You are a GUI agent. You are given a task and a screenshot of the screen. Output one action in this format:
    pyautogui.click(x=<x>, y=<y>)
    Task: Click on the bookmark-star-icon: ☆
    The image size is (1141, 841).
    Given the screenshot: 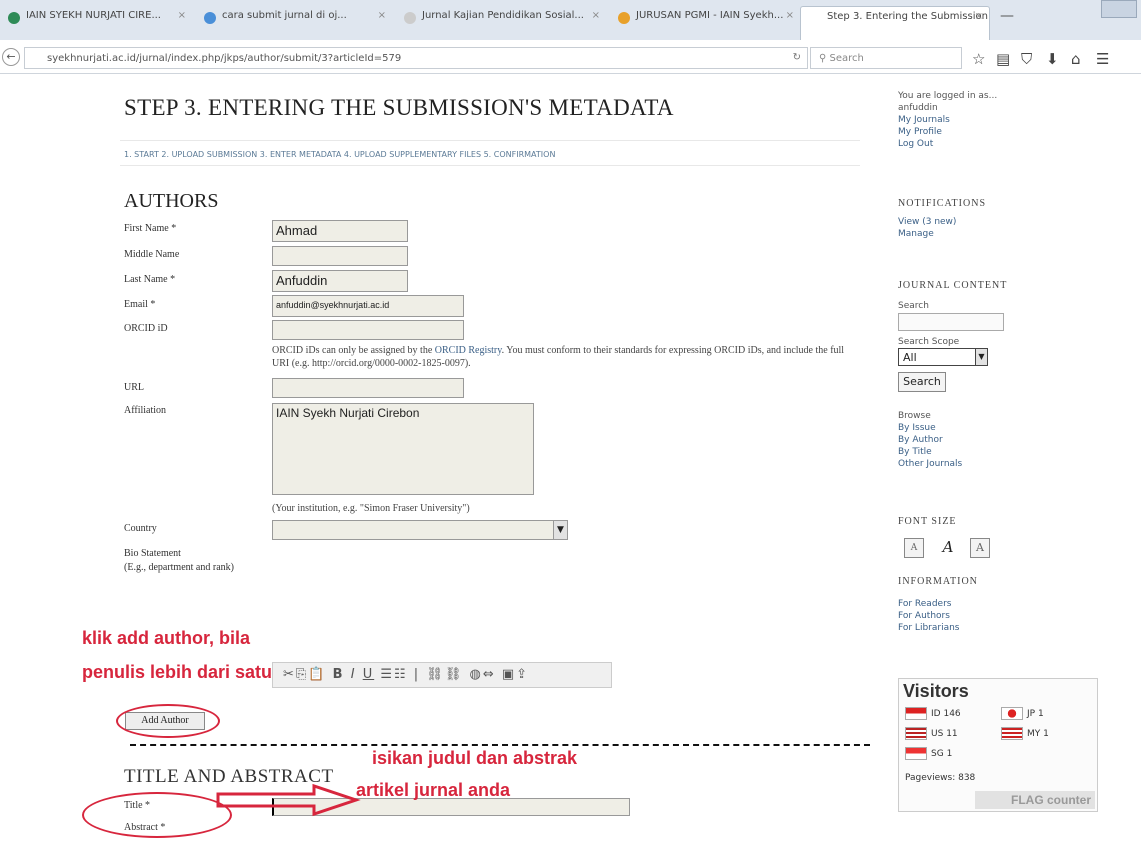 What is the action you would take?
    pyautogui.click(x=978, y=59)
    